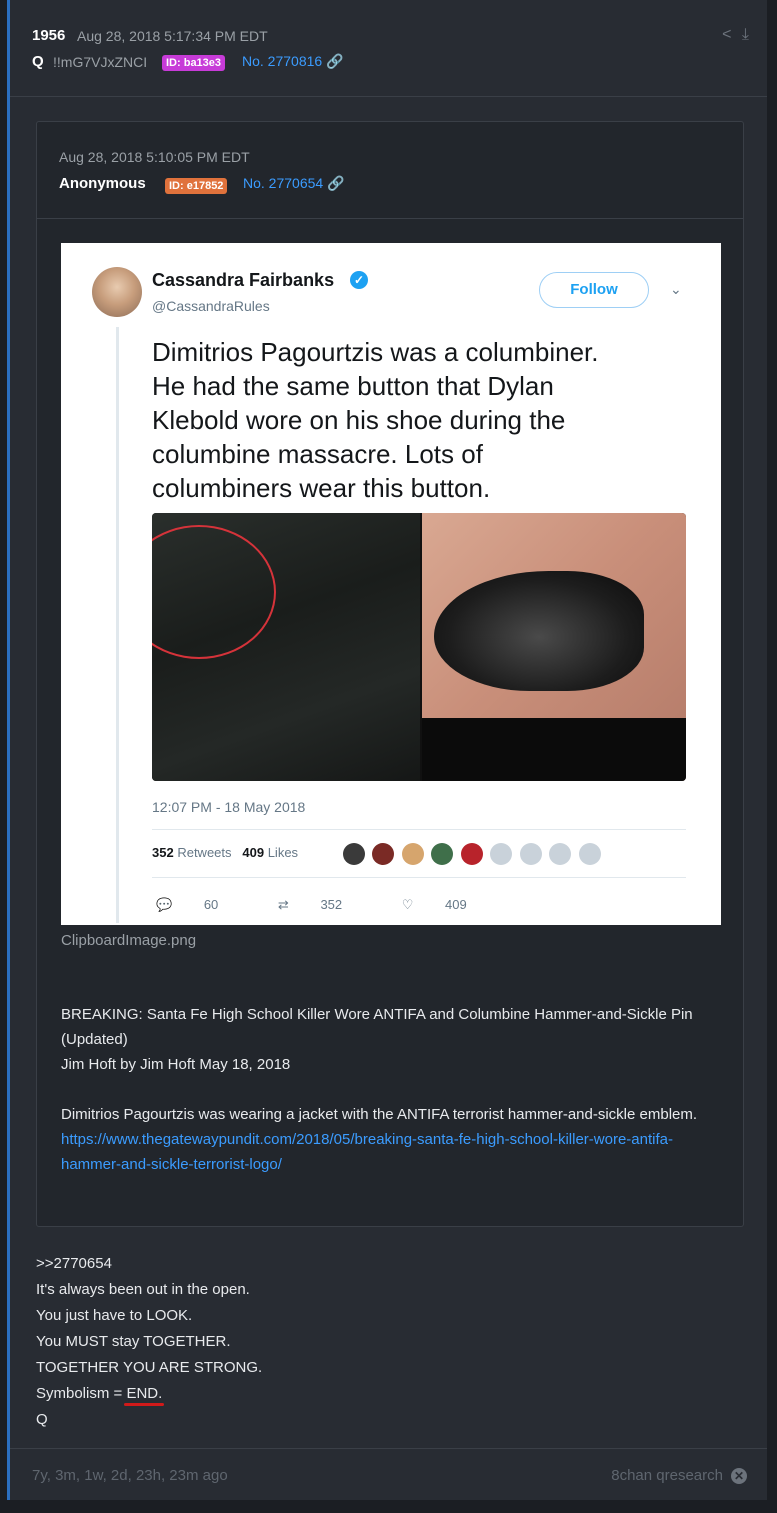  I want to click on tweet-actions: 💬 60 ⇄ 352 ♡ 409, so click(311, 904).